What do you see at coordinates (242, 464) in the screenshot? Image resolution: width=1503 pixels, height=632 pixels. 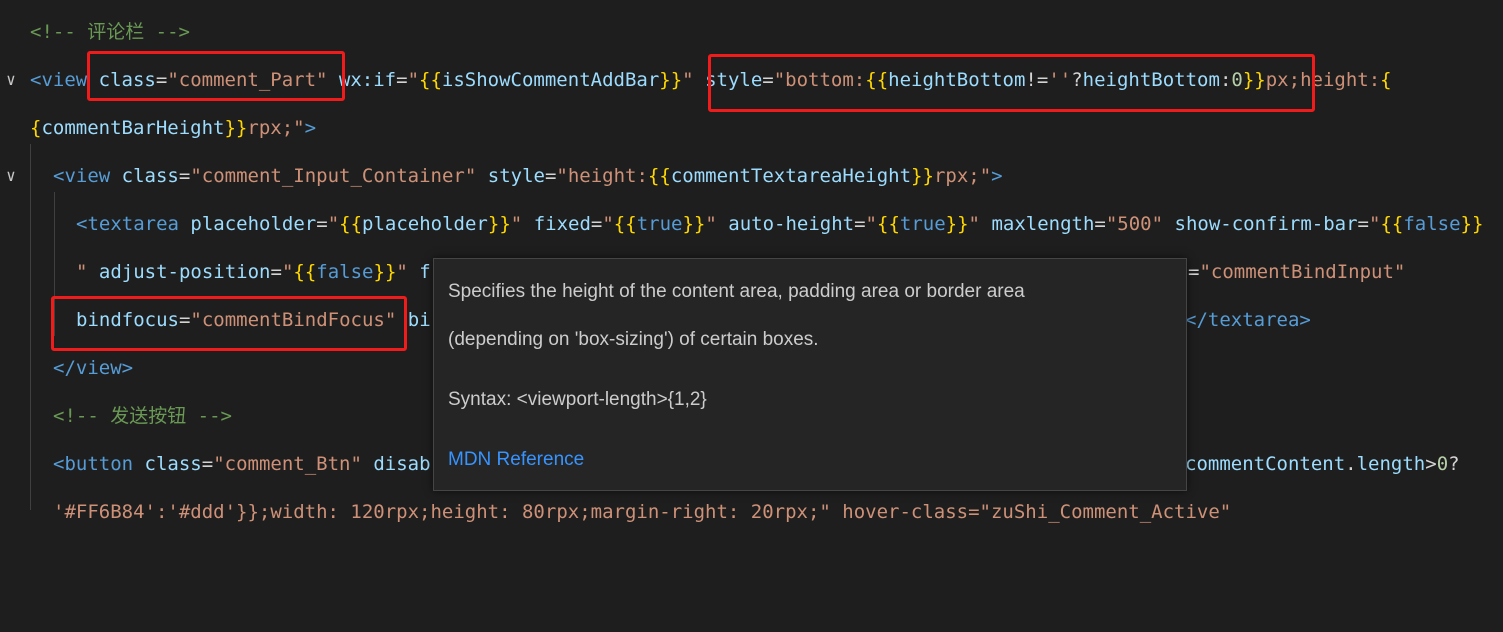 I see `code-content: <button class="comment_Btn" disab` at bounding box center [242, 464].